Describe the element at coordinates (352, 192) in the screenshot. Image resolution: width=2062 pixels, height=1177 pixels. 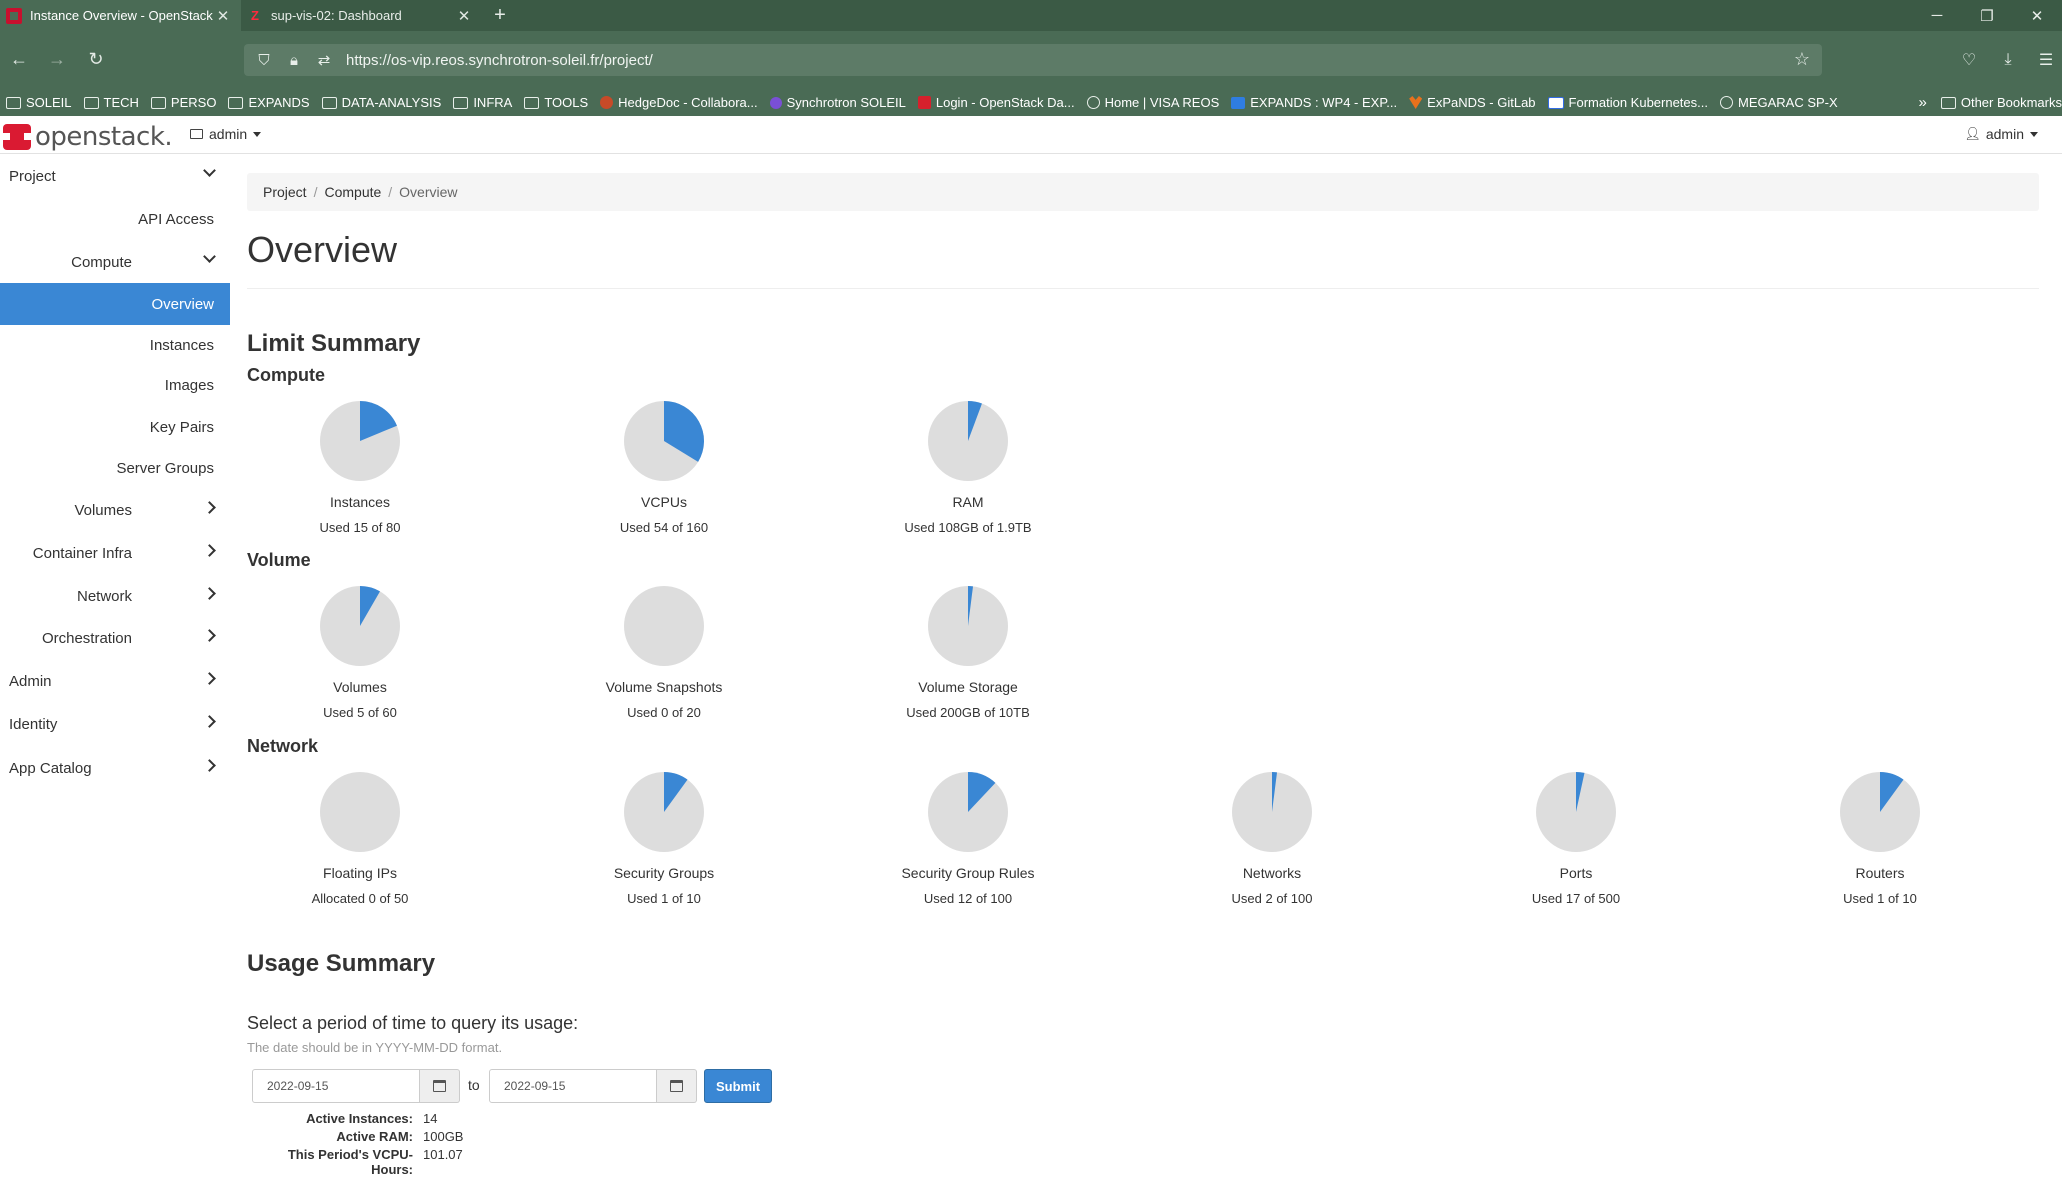
I see `breadcrumb-compute: Compute` at that location.